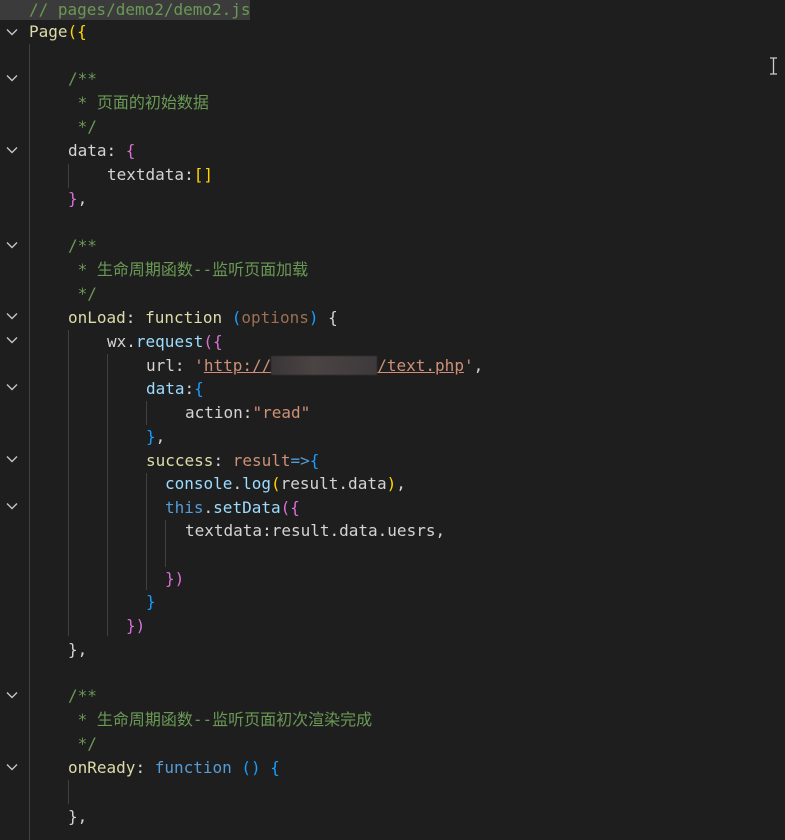  What do you see at coordinates (261, 460) in the screenshot?
I see `parameter: result` at bounding box center [261, 460].